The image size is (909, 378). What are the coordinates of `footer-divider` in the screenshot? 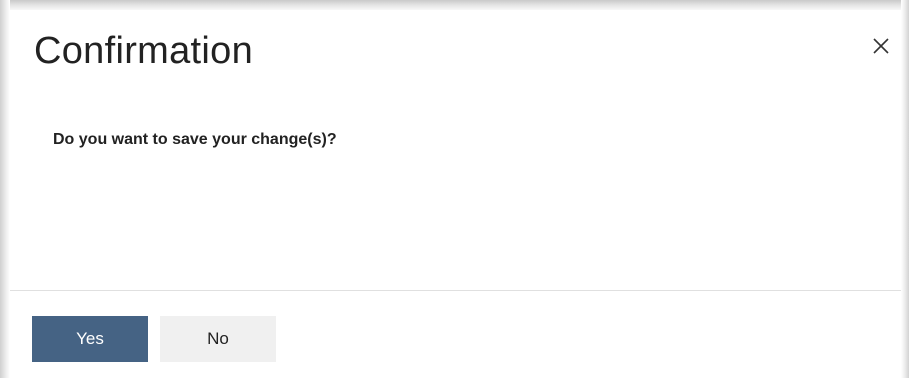 It's located at (455, 290).